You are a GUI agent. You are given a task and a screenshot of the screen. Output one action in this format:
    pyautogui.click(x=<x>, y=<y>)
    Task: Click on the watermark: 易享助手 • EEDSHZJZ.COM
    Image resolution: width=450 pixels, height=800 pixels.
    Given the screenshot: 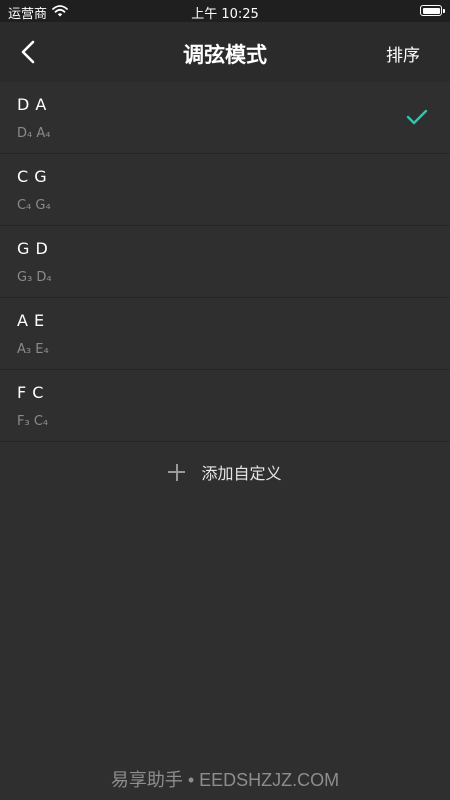 What is the action you would take?
    pyautogui.click(x=225, y=780)
    